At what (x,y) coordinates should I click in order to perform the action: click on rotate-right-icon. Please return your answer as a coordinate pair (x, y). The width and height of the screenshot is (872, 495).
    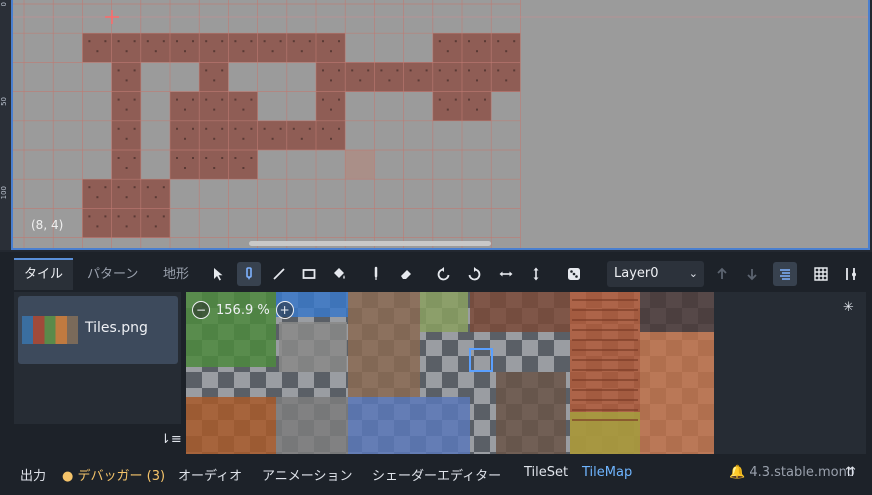
    Looking at the image, I should click on (474, 274).